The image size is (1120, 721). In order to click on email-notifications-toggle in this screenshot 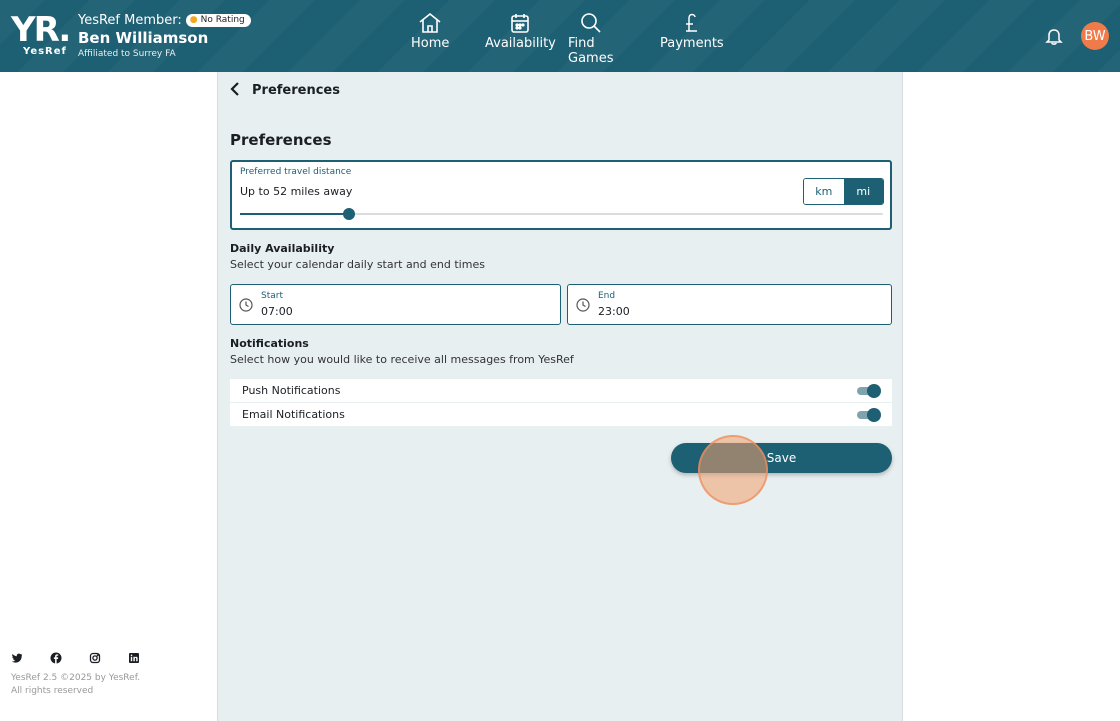, I will do `click(869, 415)`.